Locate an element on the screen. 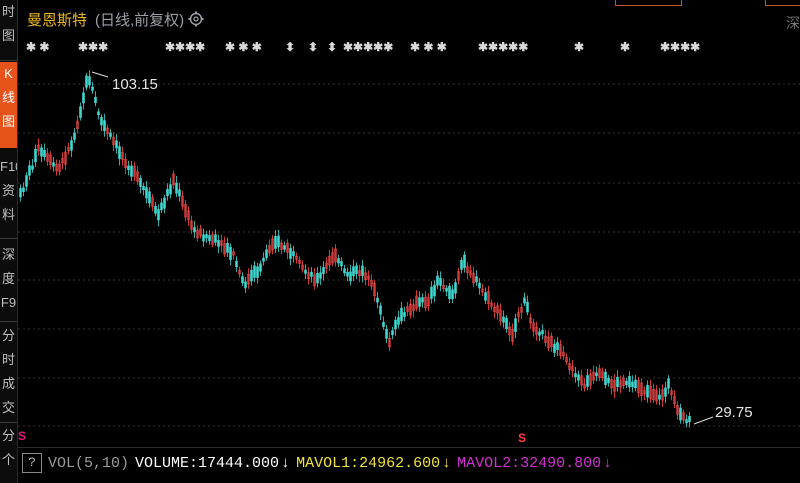 The image size is (800, 483). marker-s-mid: S is located at coordinates (522, 438).